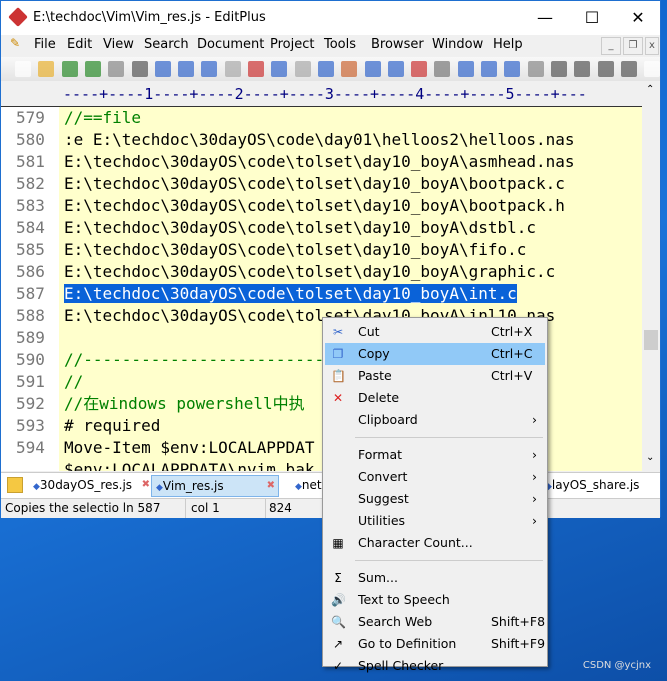 This screenshot has height=681, width=667. I want to click on menu-window: Window, so click(457, 44).